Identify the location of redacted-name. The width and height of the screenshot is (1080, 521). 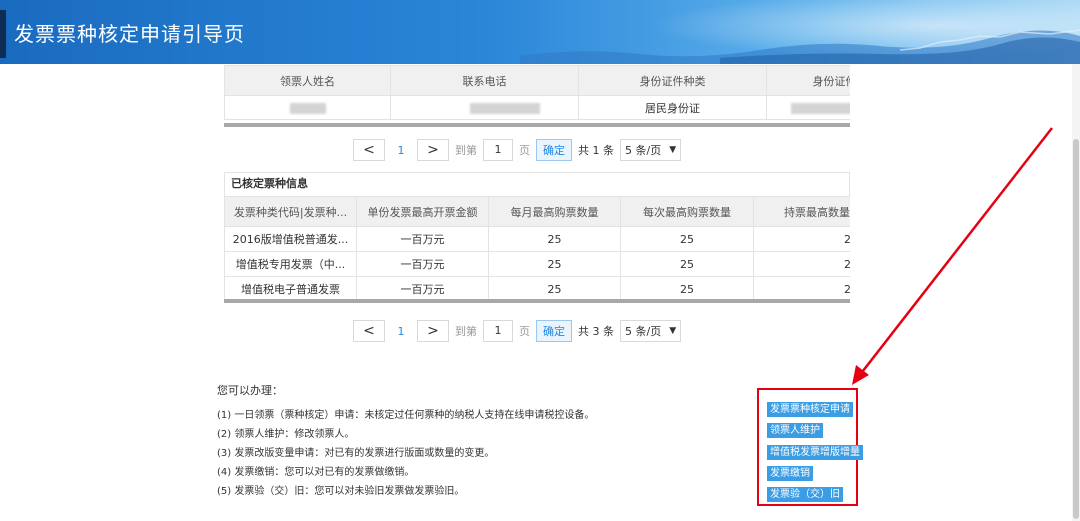
(307, 108).